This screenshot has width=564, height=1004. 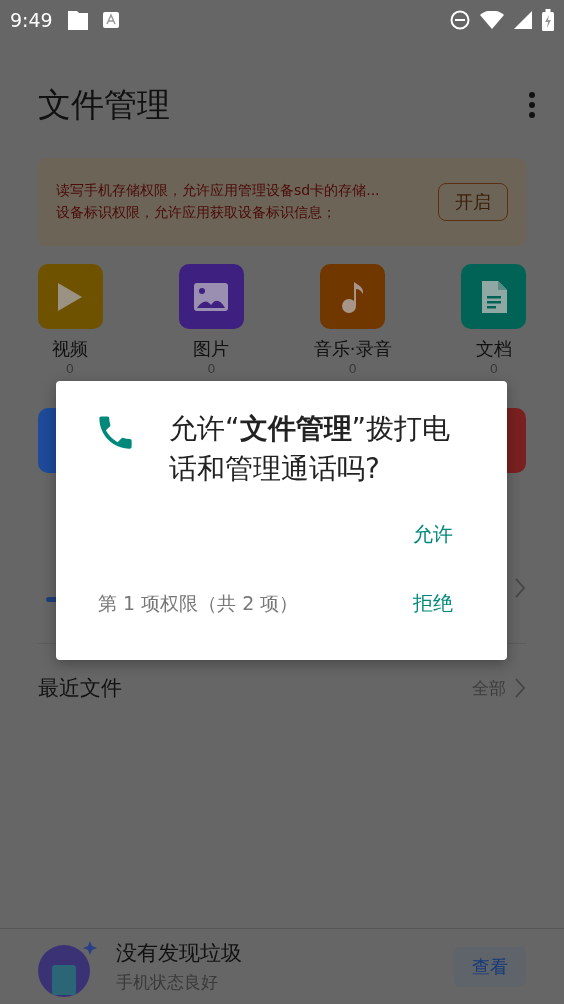 I want to click on dialog-message: 允许“文件管理”拨打电话和管理通话吗?, so click(x=310, y=449).